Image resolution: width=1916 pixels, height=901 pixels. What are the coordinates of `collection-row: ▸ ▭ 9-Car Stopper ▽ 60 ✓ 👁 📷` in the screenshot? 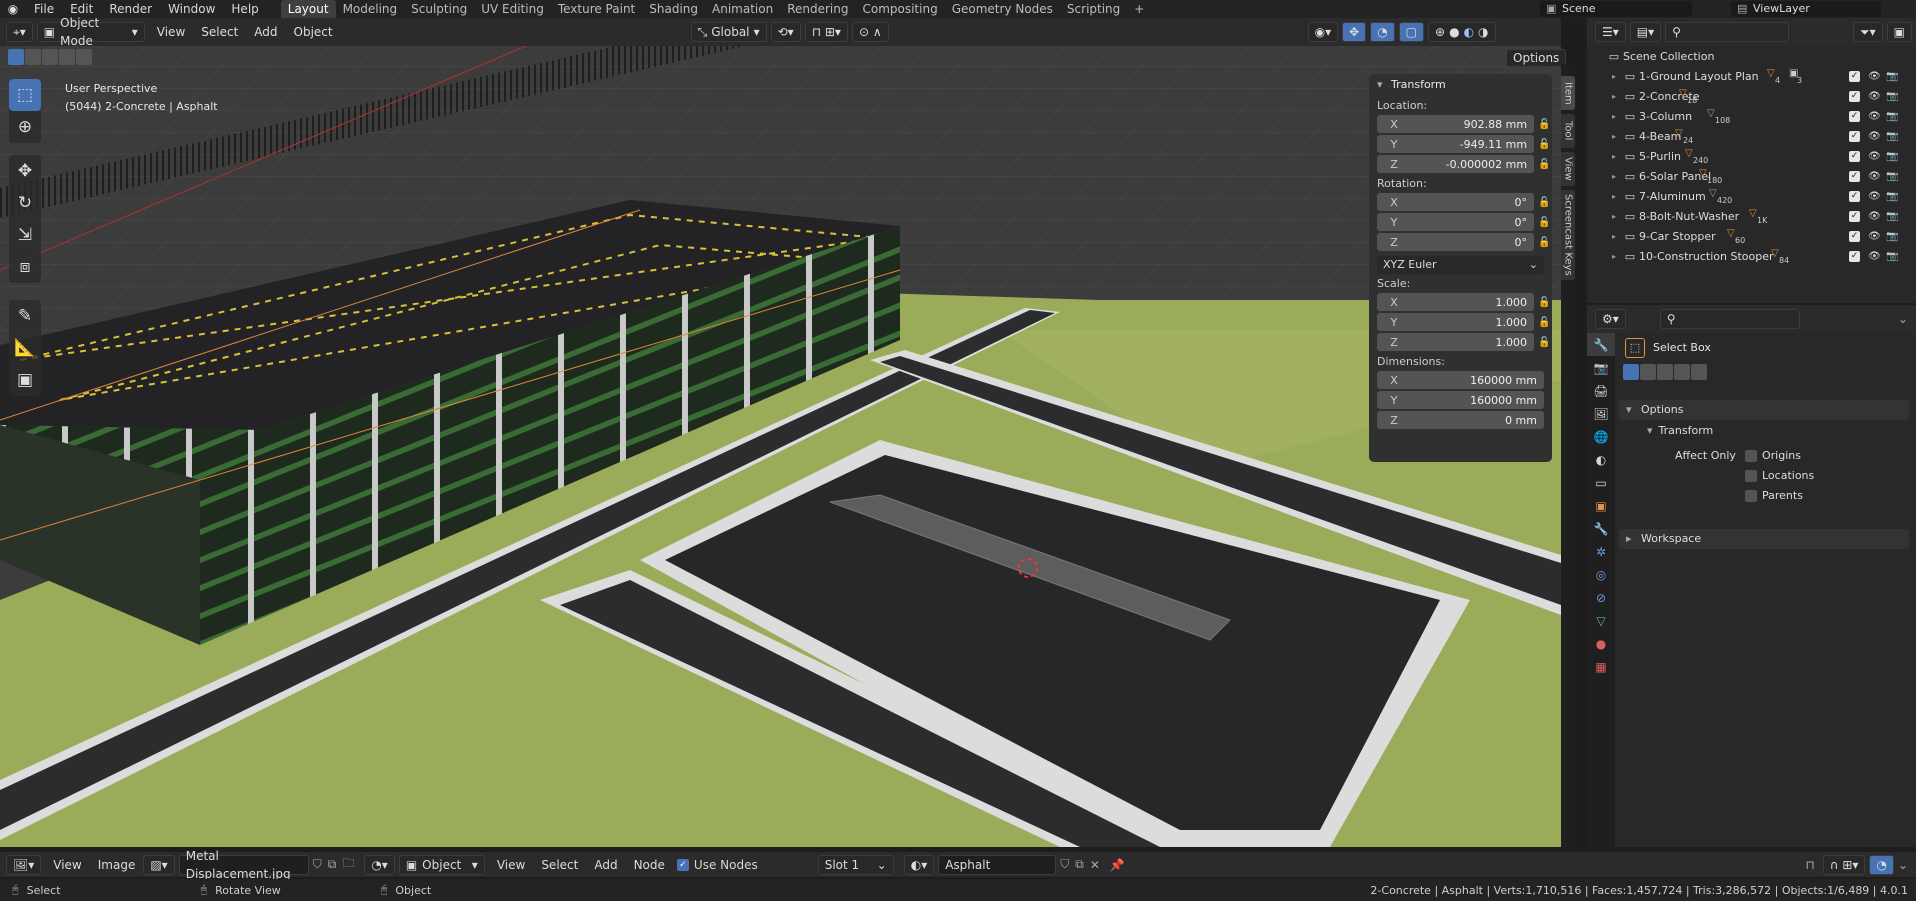 It's located at (1751, 236).